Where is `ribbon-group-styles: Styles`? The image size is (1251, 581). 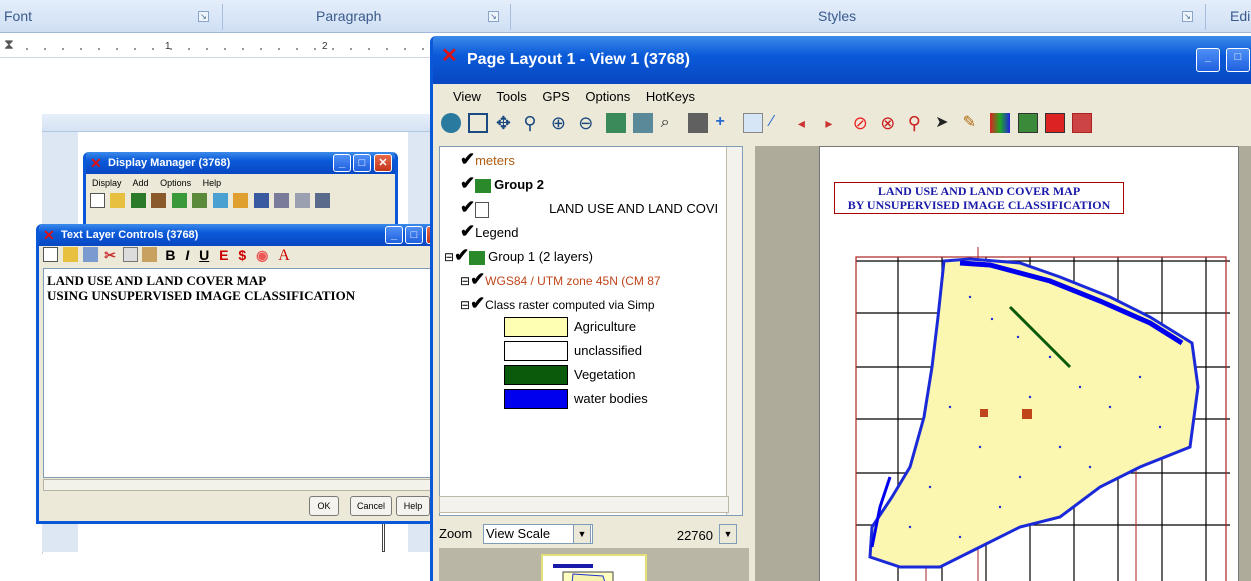 ribbon-group-styles: Styles is located at coordinates (837, 18).